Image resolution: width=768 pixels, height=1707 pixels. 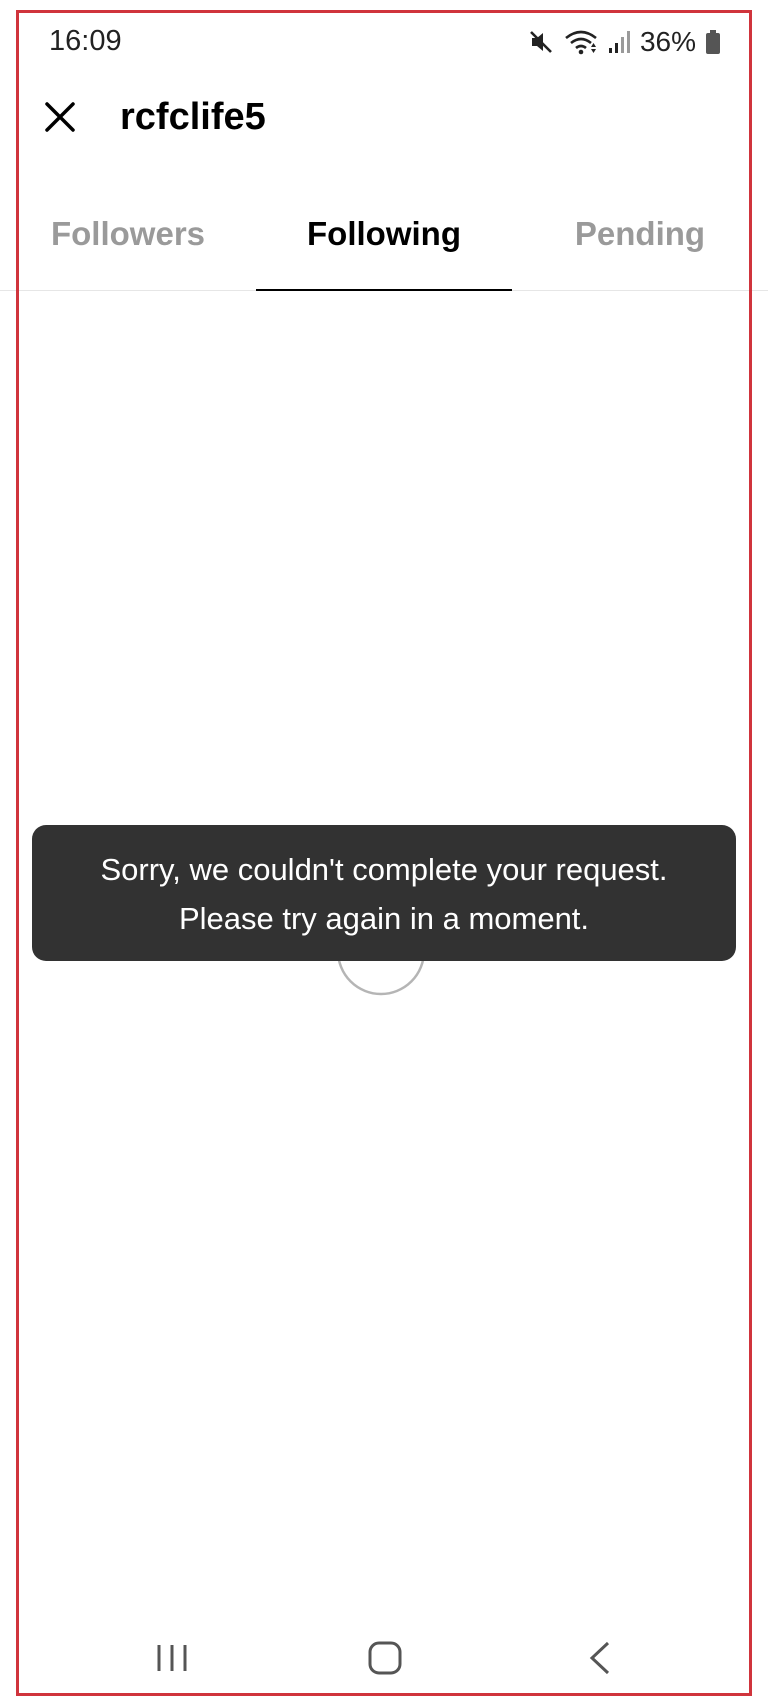 I want to click on wifi-icon, so click(x=581, y=42).